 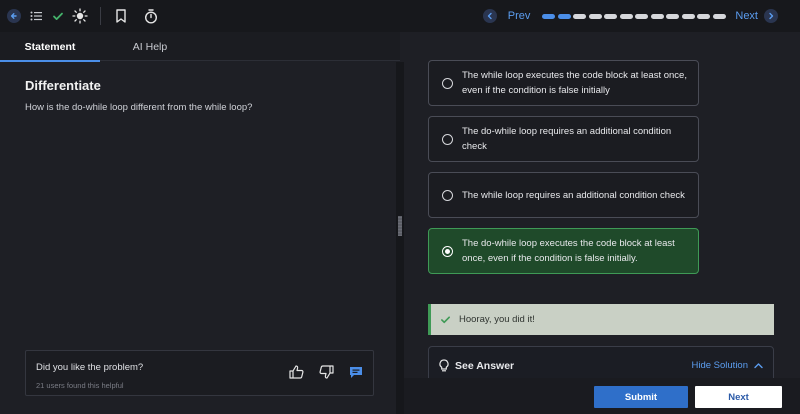 I want to click on tab-label: AI Help, so click(x=150, y=46).